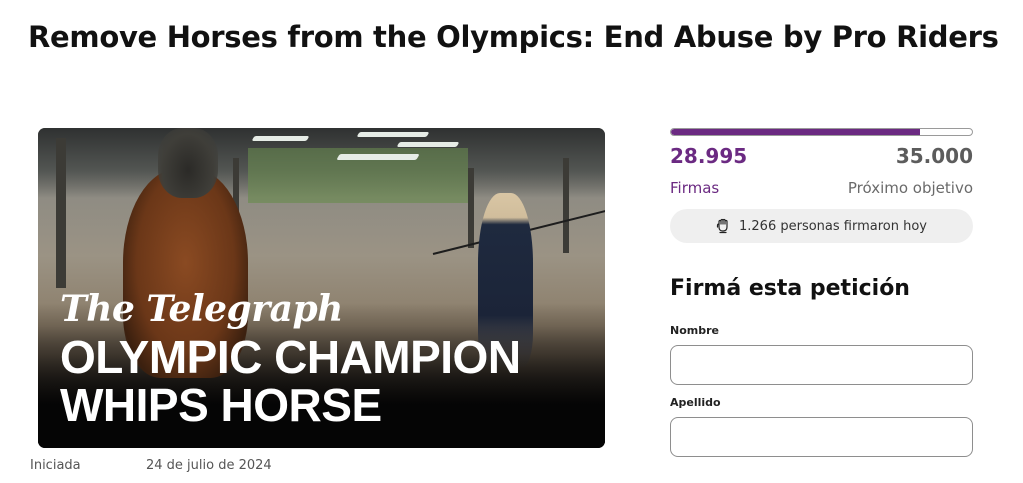 This screenshot has height=483, width=1023. Describe the element at coordinates (910, 188) in the screenshot. I see `signature-goal-label: Próximo objetivo` at that location.